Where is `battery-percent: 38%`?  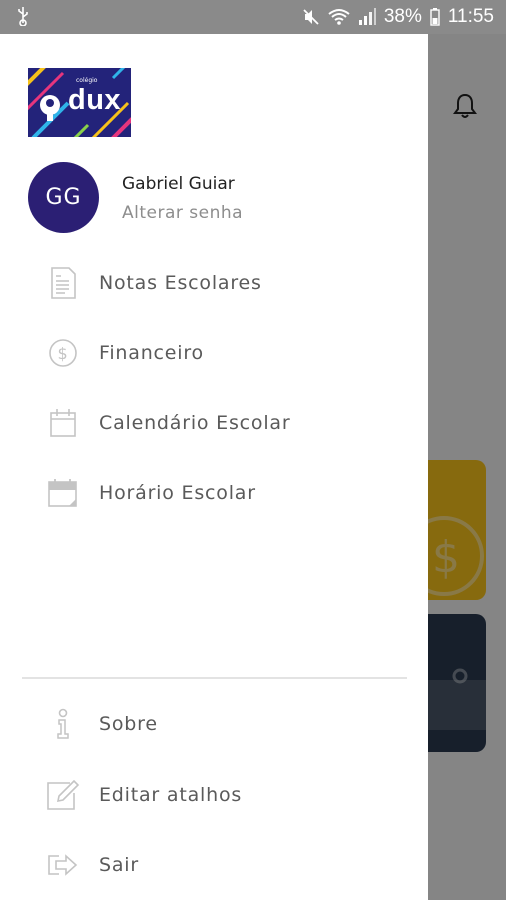 battery-percent: 38% is located at coordinates (402, 16).